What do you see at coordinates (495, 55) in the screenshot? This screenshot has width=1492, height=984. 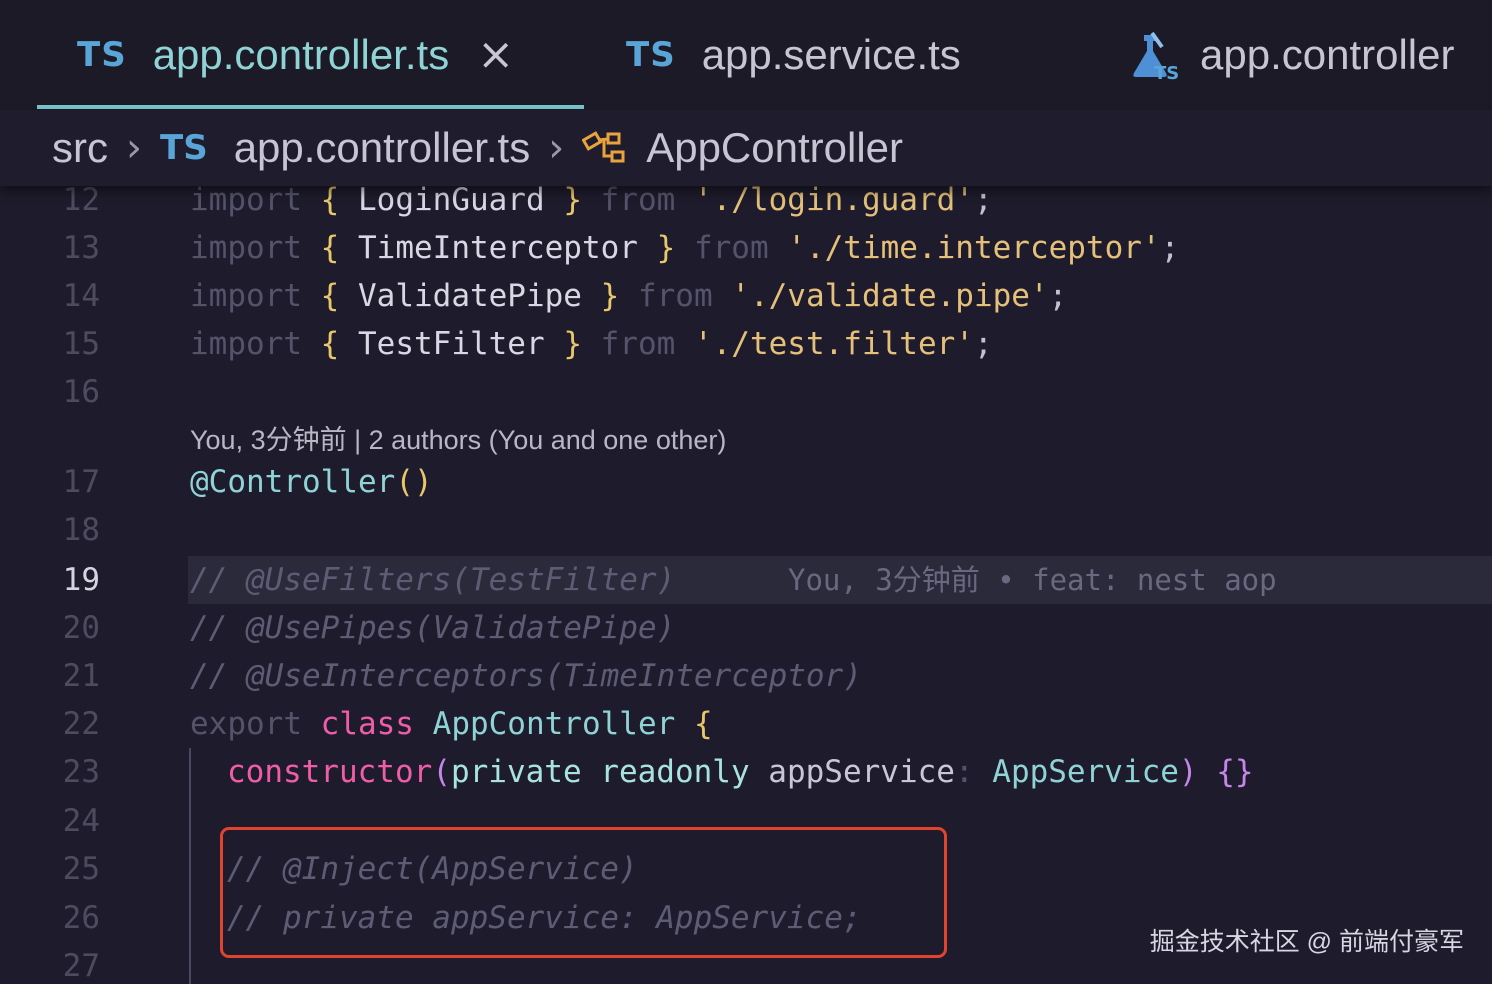 I see `close-icon: ×` at bounding box center [495, 55].